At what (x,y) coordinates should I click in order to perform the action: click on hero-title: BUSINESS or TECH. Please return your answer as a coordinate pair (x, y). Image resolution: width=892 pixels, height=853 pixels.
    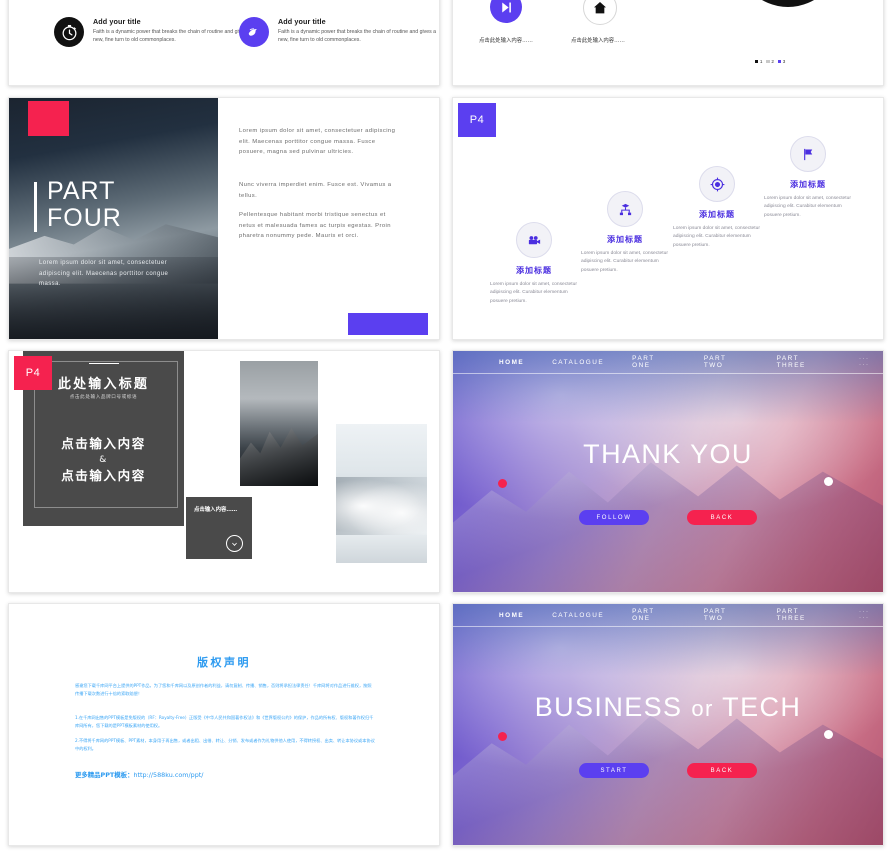
    Looking at the image, I should click on (668, 707).